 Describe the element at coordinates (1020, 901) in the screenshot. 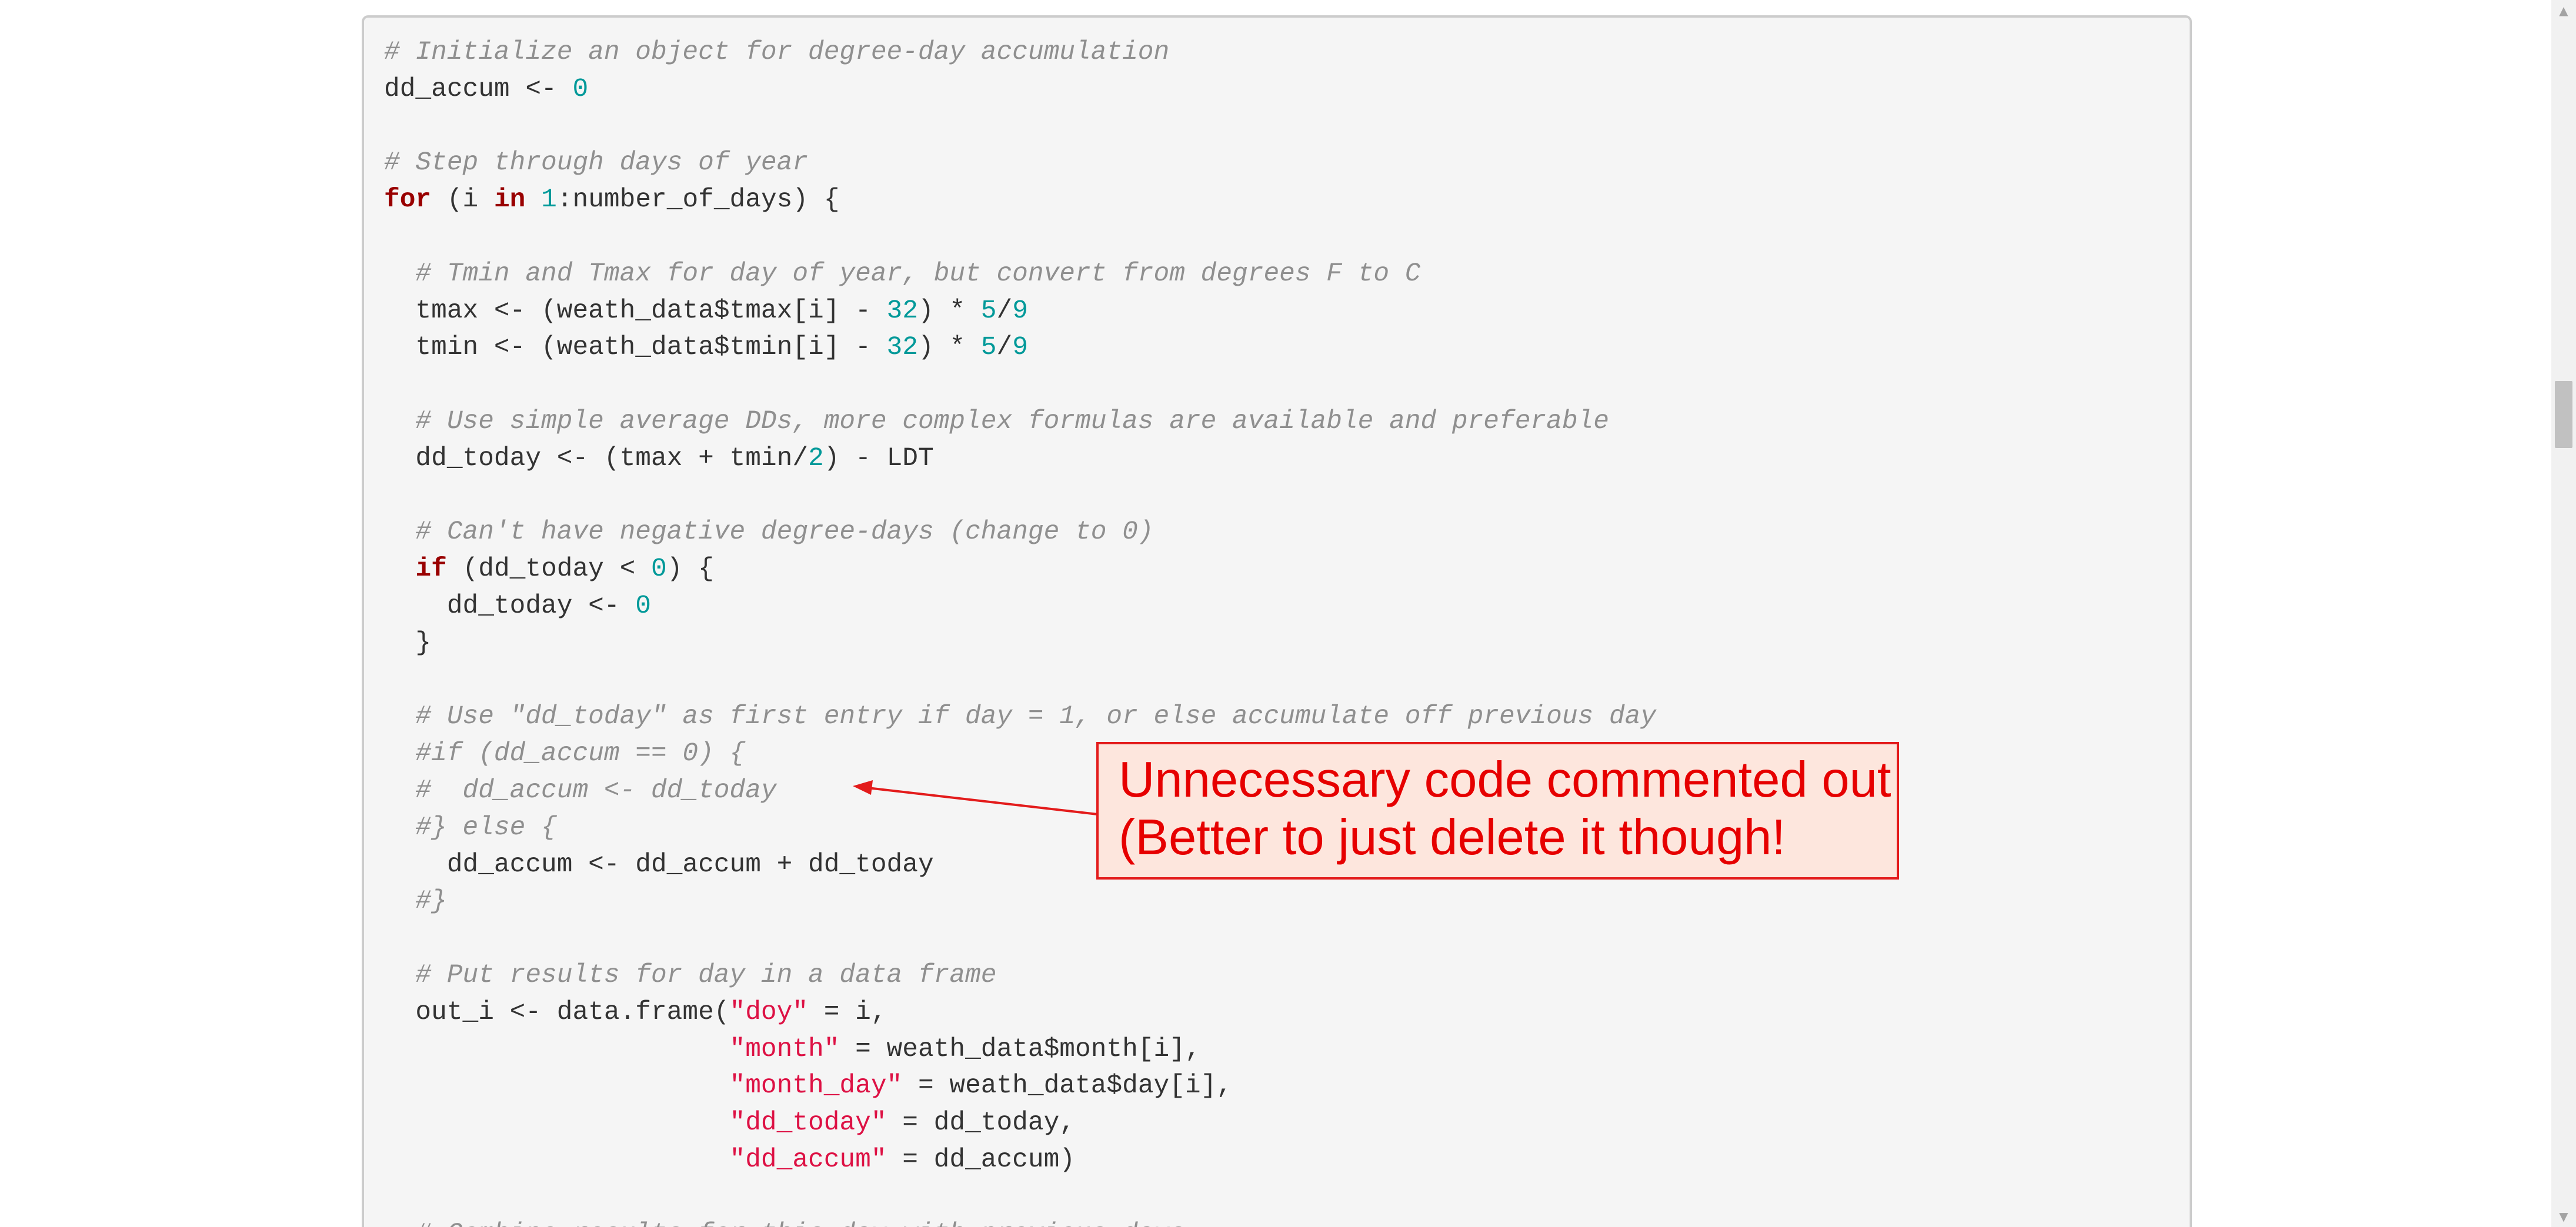

I see `code-line: #}` at that location.